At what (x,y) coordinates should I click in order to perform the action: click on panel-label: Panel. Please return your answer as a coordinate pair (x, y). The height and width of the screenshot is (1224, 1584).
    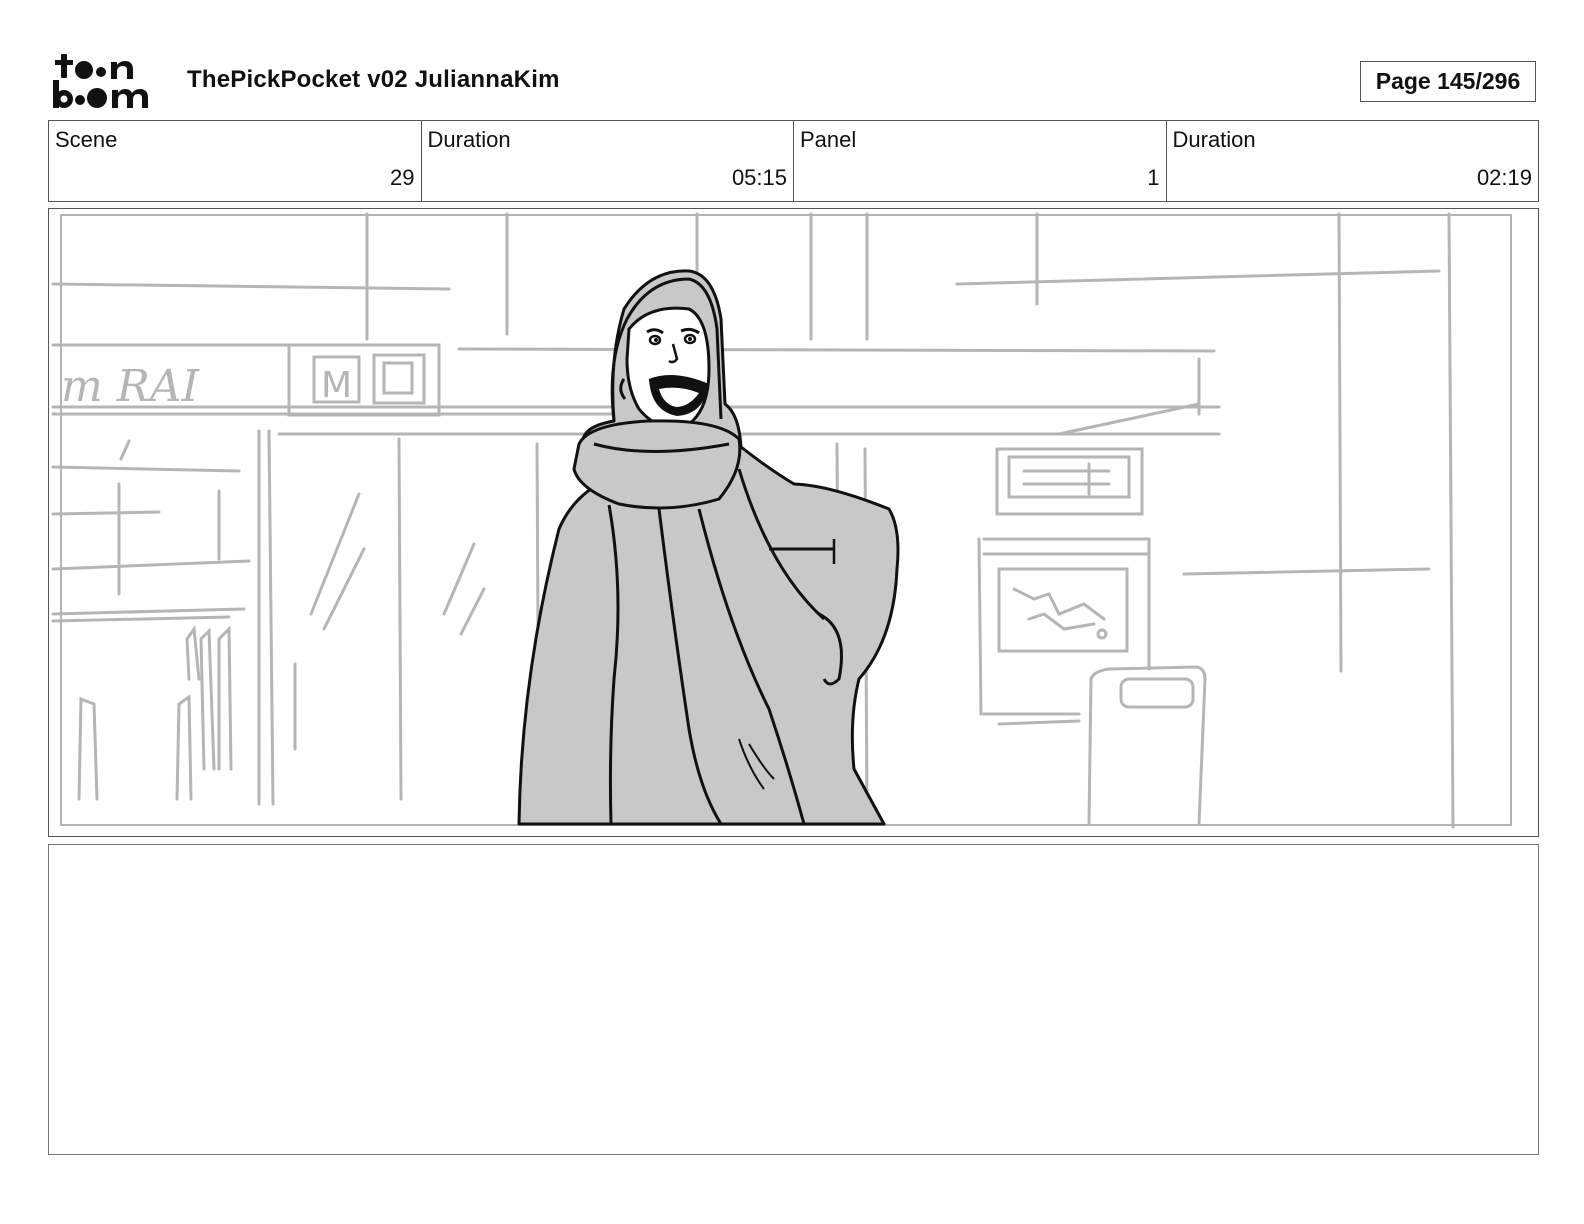
    Looking at the image, I should click on (828, 139).